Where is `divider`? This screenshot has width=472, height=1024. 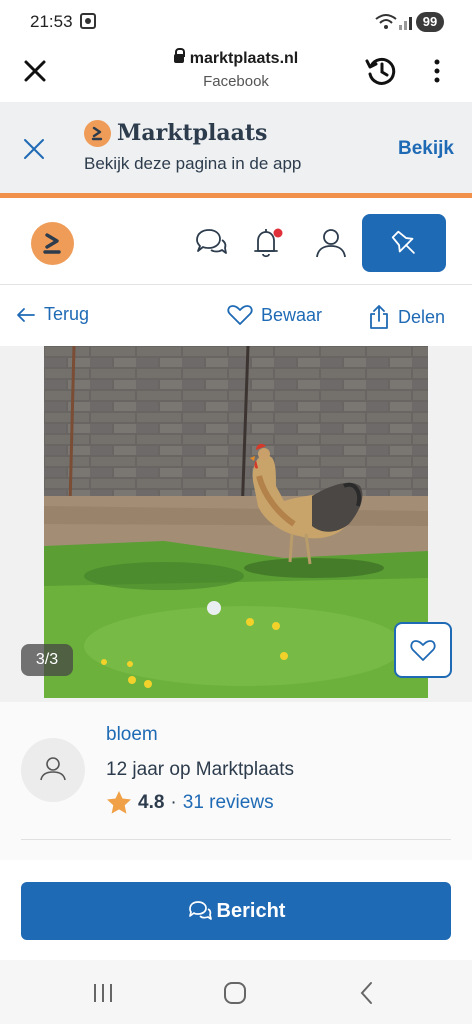 divider is located at coordinates (236, 839).